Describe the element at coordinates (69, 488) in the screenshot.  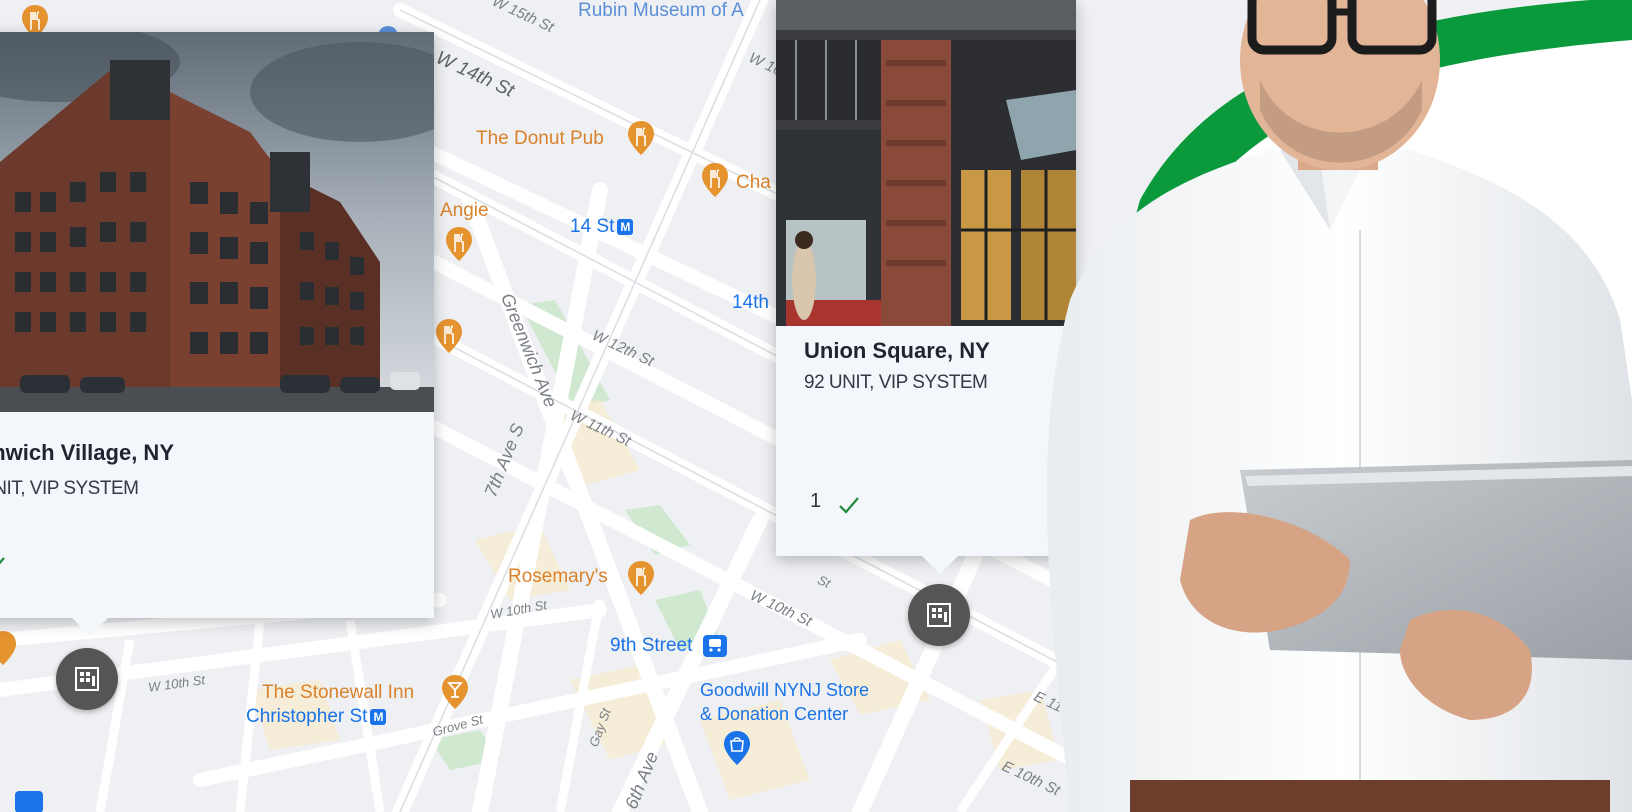
I see `card-subtitle: UNIT, VIP SYSTEM` at that location.